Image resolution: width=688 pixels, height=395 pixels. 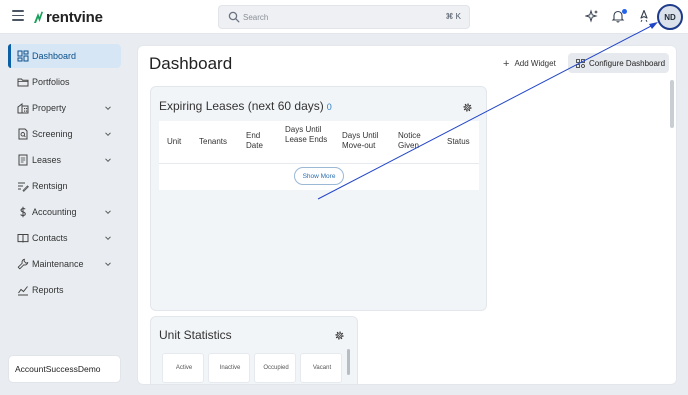 What do you see at coordinates (624, 11) in the screenshot?
I see `notification-dot` at bounding box center [624, 11].